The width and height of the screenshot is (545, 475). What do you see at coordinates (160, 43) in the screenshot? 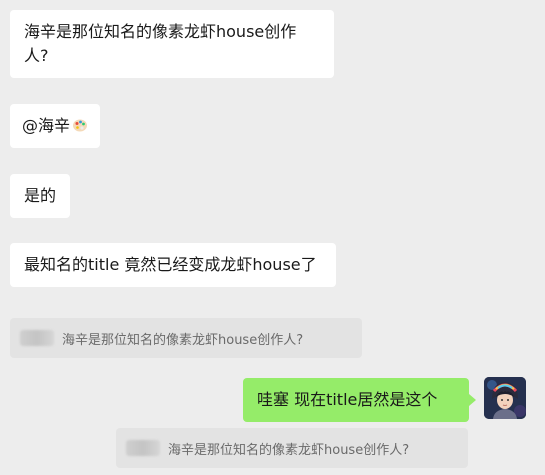
I see `message-text: 海辛是那位知名的像素龙虾house创作人?` at bounding box center [160, 43].